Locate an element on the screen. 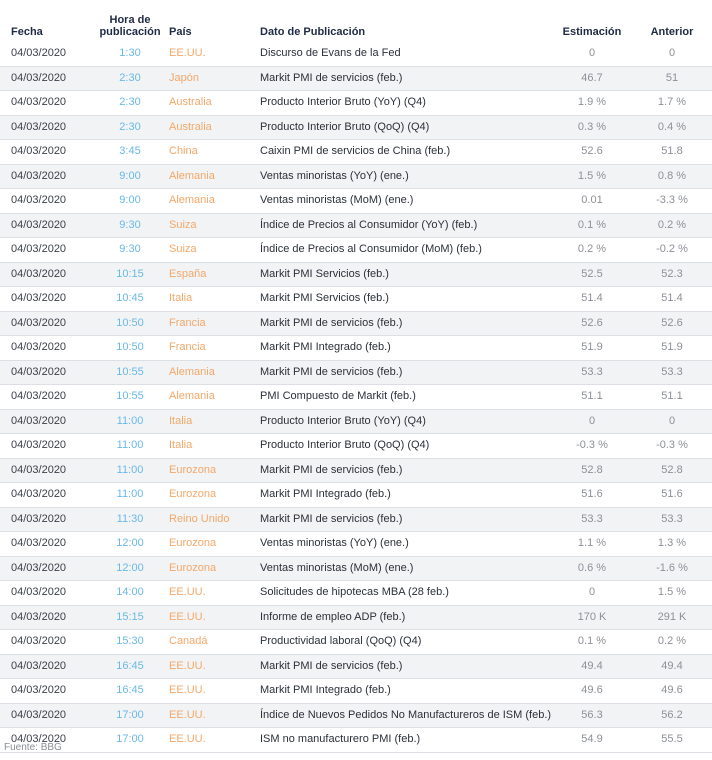 This screenshot has width=712, height=760. cell-estimate: 49.6 is located at coordinates (592, 691).